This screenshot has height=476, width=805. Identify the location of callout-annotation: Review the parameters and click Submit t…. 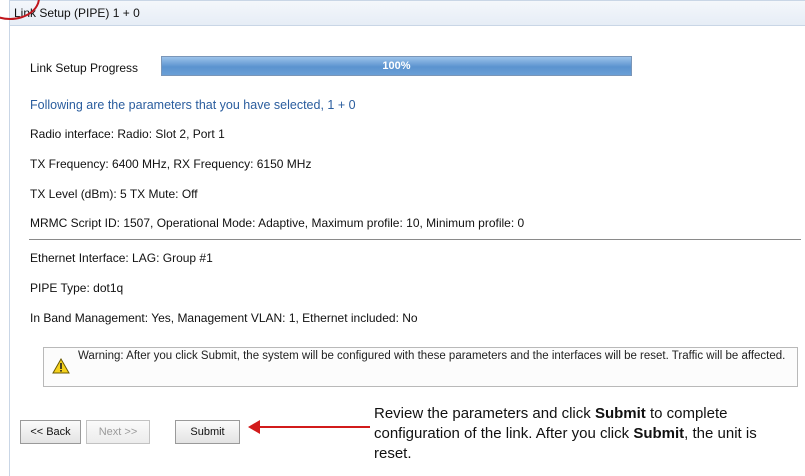
(579, 434).